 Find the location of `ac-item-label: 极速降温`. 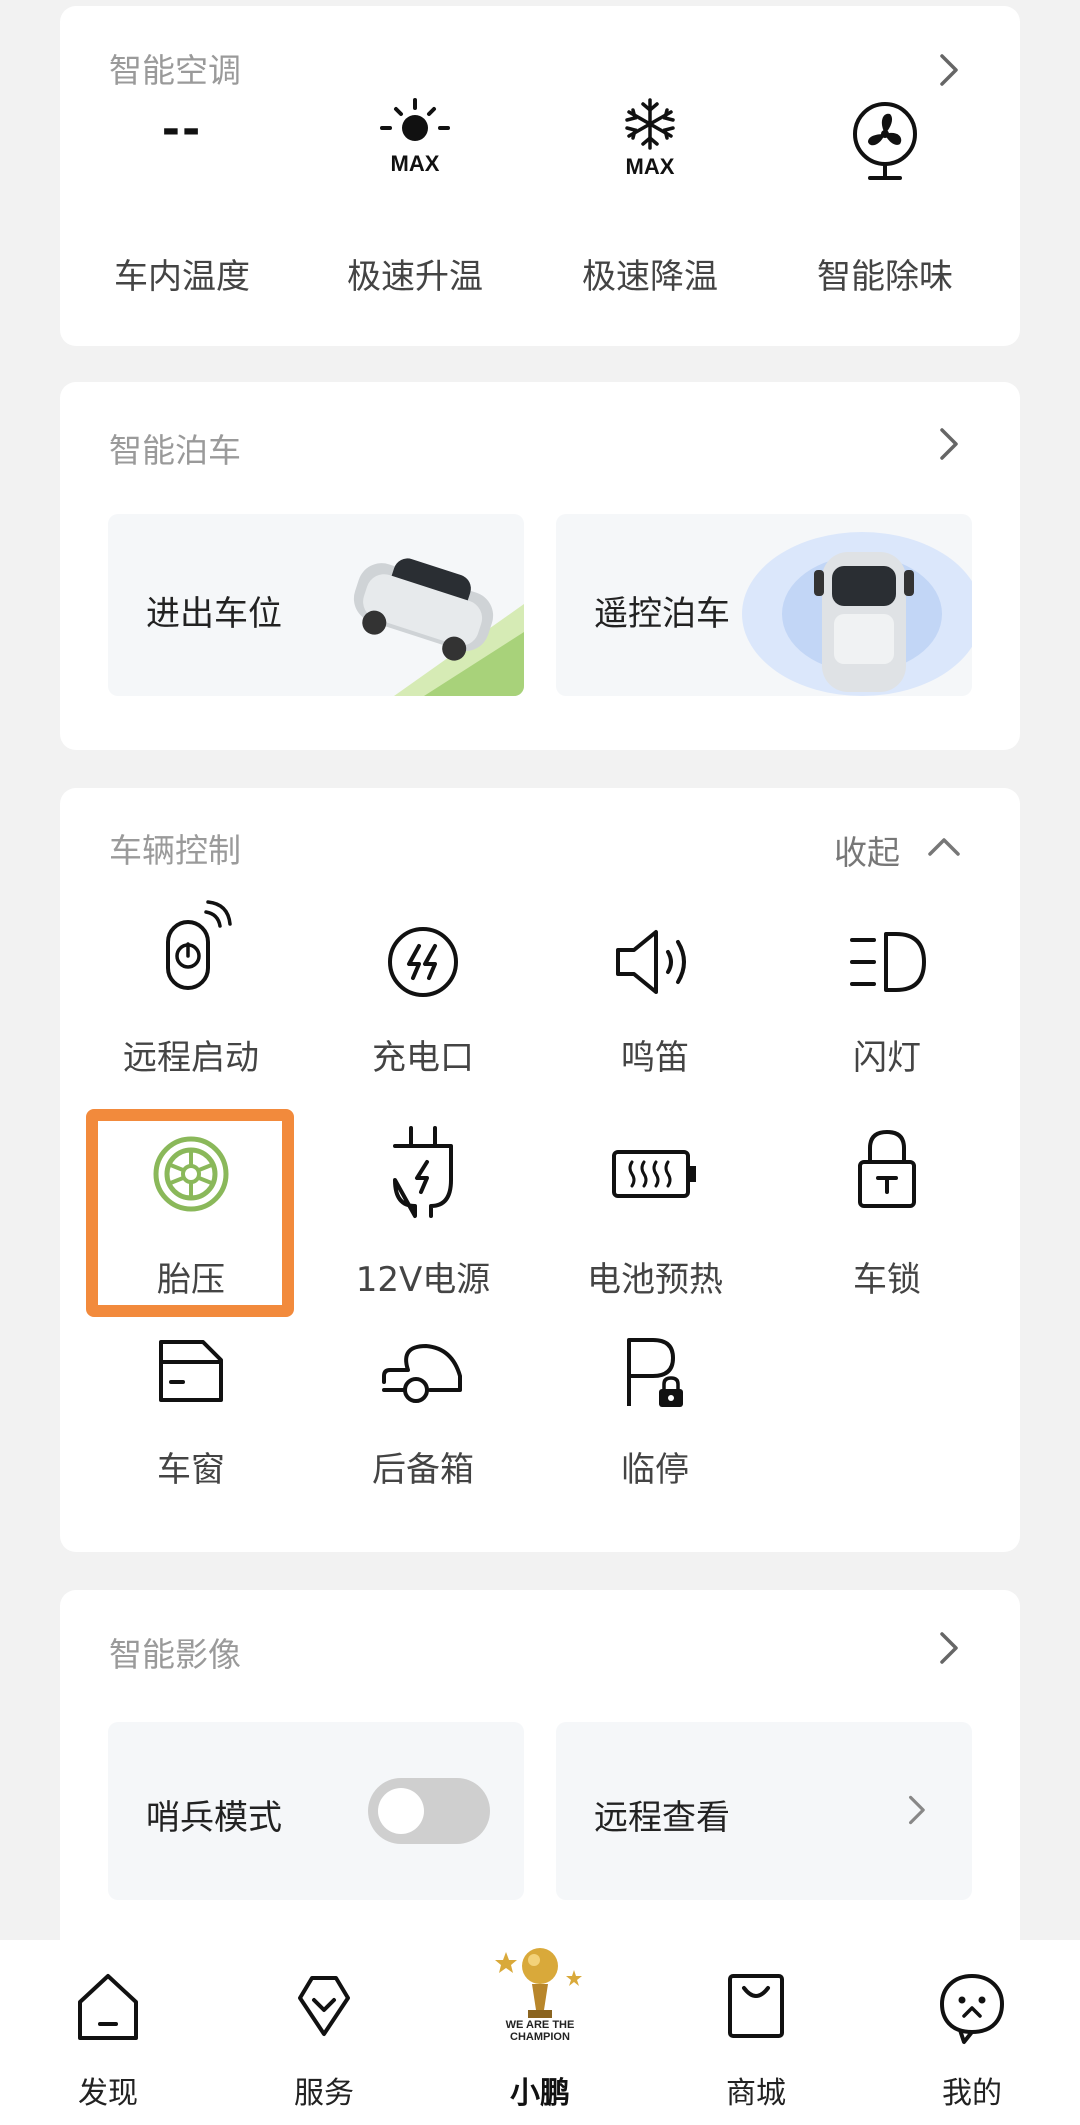

ac-item-label: 极速降温 is located at coordinates (650, 277).